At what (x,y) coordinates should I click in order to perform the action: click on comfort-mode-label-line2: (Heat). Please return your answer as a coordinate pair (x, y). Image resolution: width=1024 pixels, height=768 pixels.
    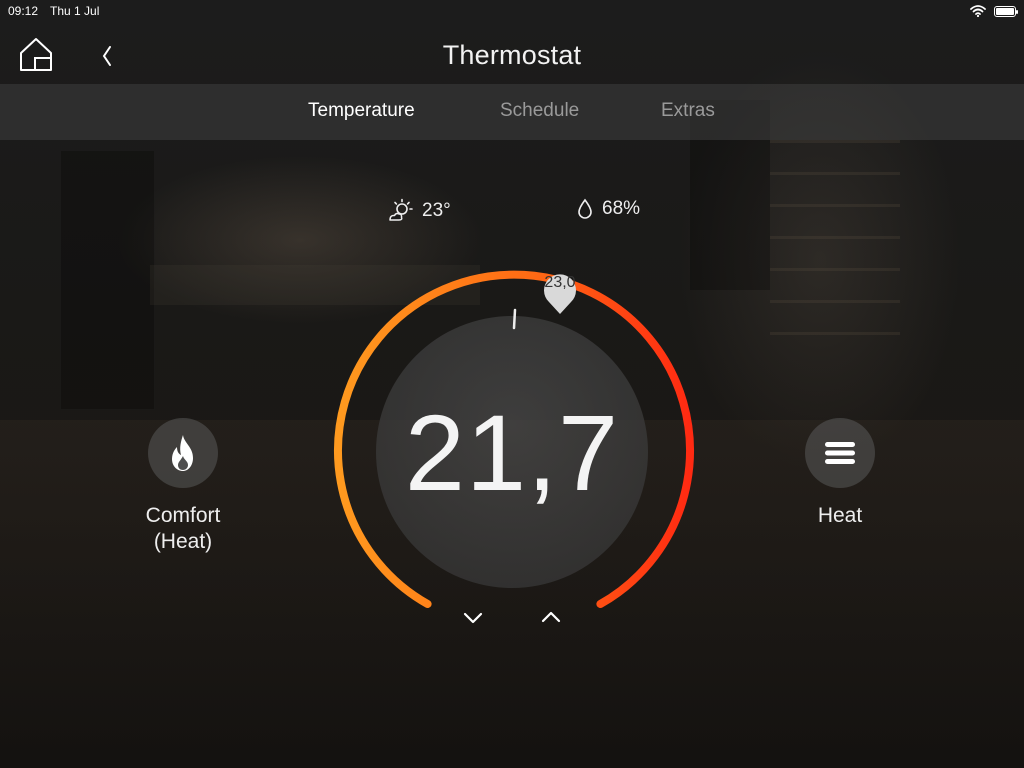
    Looking at the image, I should click on (183, 541).